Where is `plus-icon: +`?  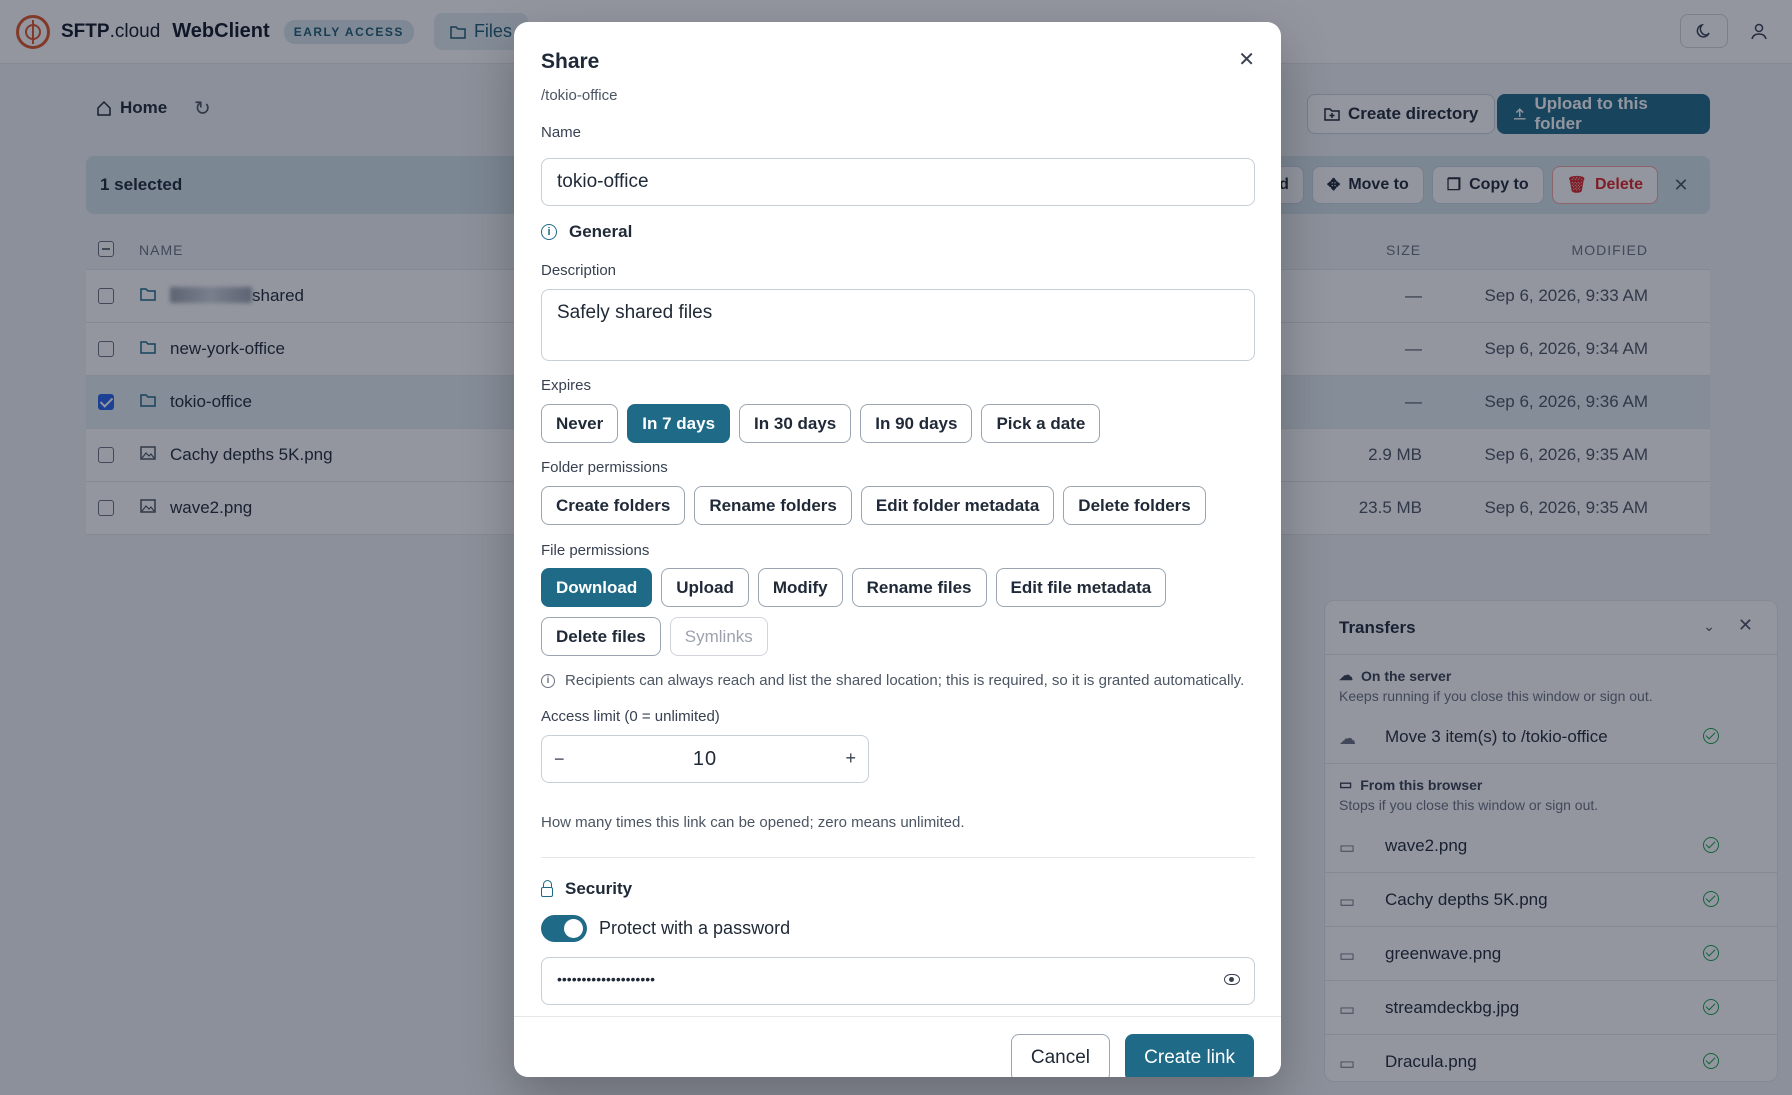
plus-icon: + is located at coordinates (850, 758).